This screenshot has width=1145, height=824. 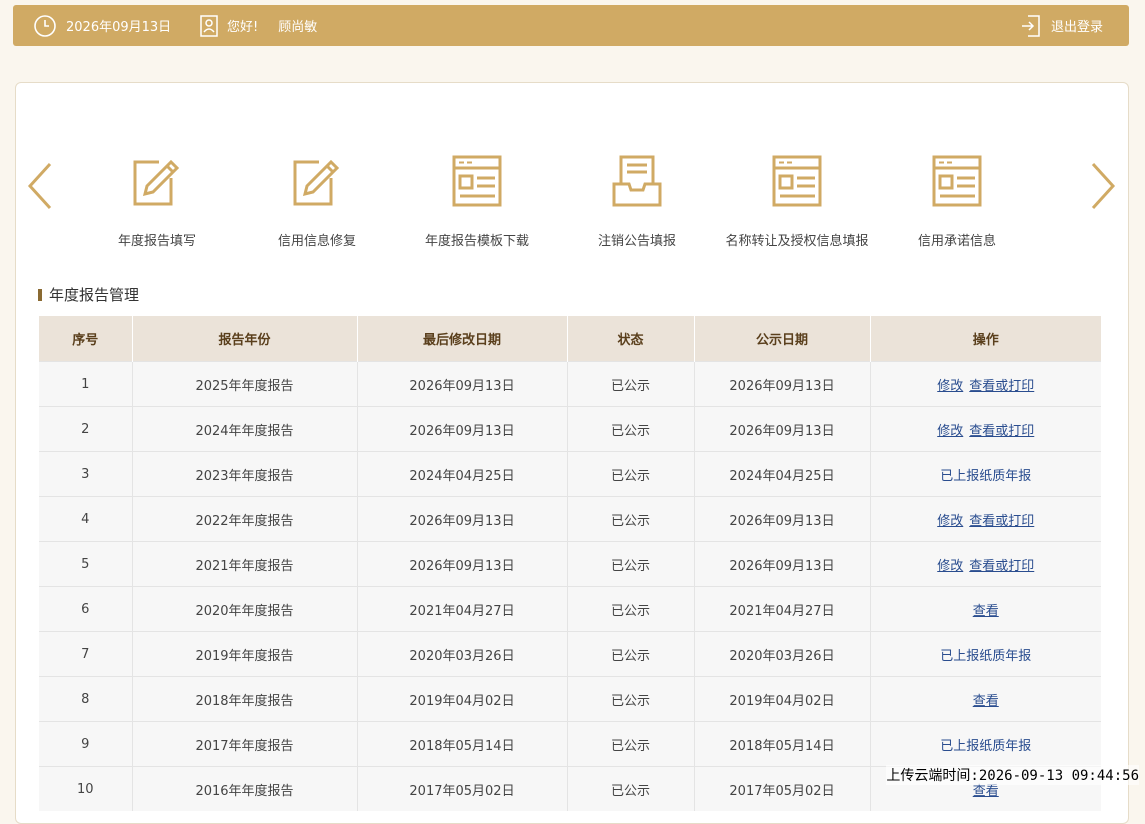 I want to click on cell-year: 2022年年度报告, so click(x=245, y=519).